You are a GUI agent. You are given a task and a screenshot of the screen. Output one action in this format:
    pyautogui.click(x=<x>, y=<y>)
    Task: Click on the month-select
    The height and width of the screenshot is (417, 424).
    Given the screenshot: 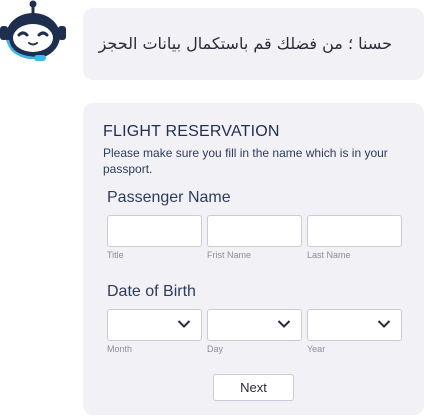 What is the action you would take?
    pyautogui.click(x=154, y=325)
    